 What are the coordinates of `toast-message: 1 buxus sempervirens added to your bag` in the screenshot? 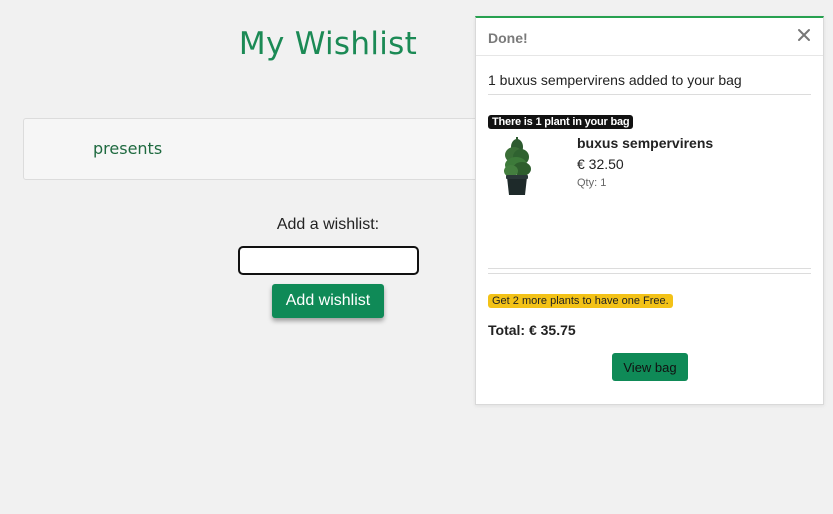 It's located at (615, 80).